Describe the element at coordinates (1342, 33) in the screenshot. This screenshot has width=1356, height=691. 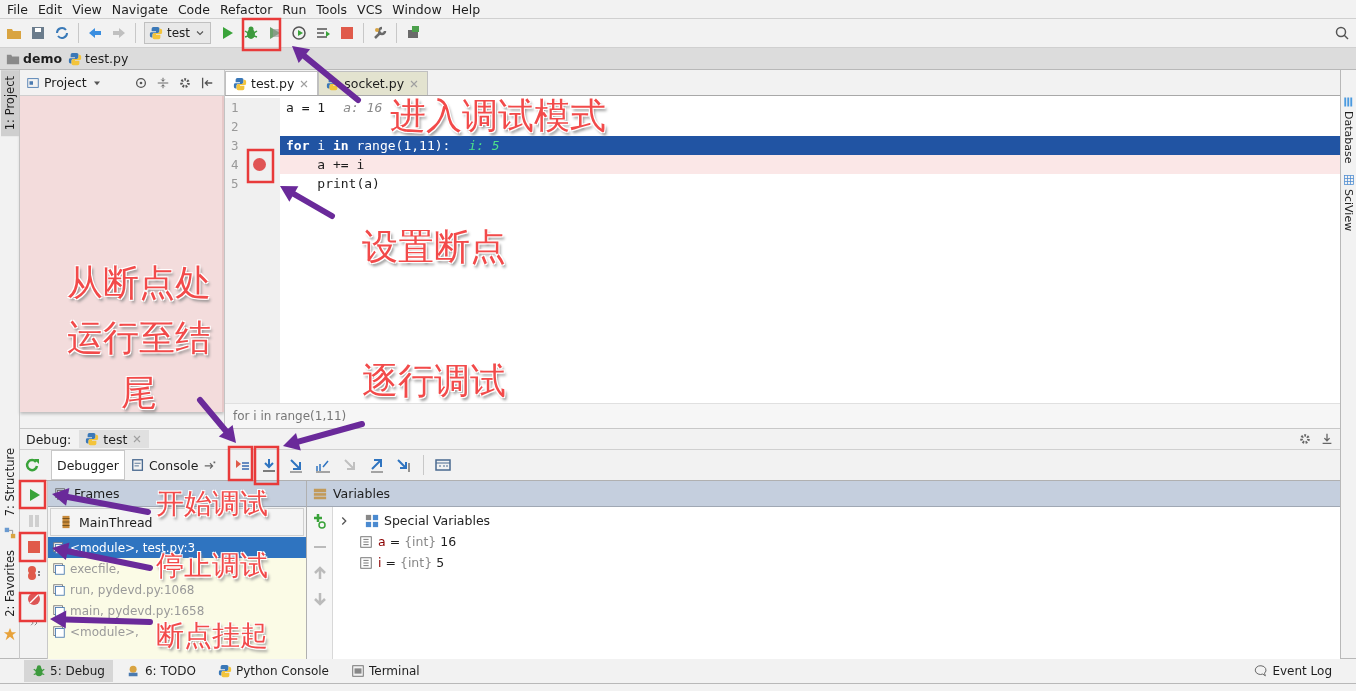
I see `search-icon` at that location.